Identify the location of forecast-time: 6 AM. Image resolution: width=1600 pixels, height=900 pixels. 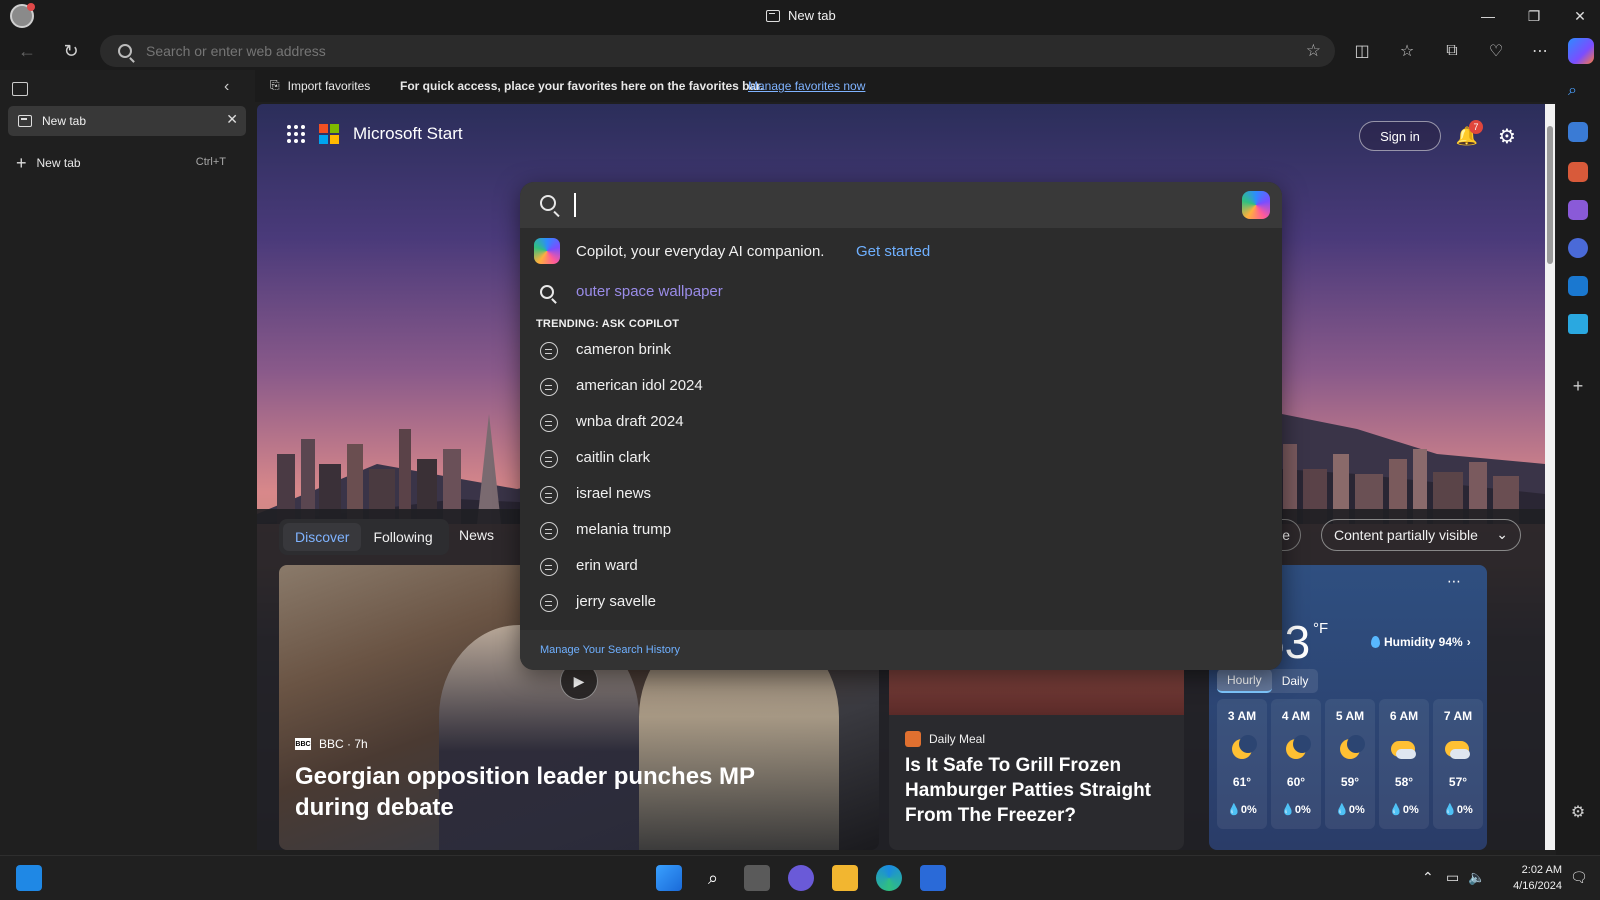
(1404, 716).